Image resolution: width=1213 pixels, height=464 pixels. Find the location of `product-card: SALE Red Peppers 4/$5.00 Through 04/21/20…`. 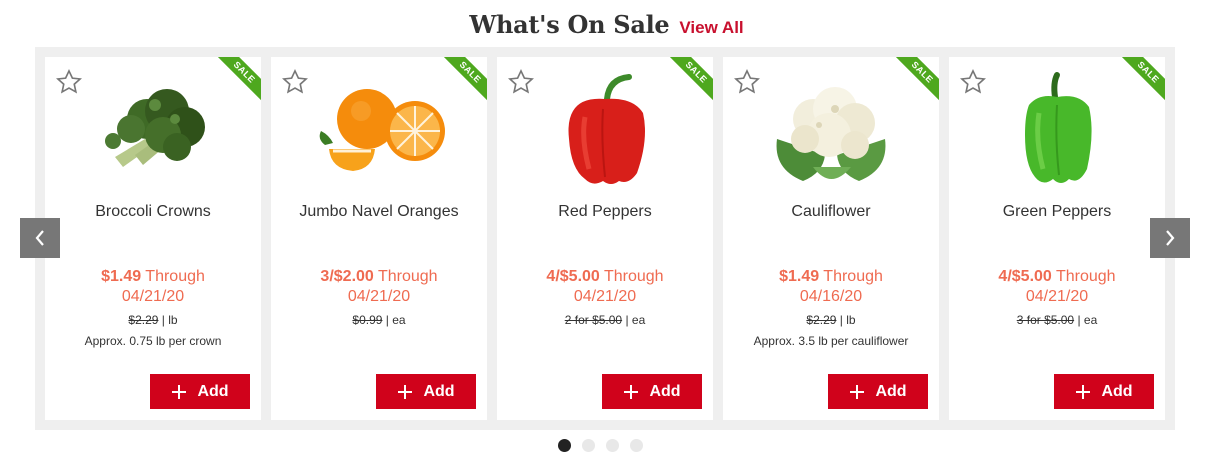

product-card: SALE Red Peppers 4/$5.00 Through 04/21/20… is located at coordinates (605, 238).